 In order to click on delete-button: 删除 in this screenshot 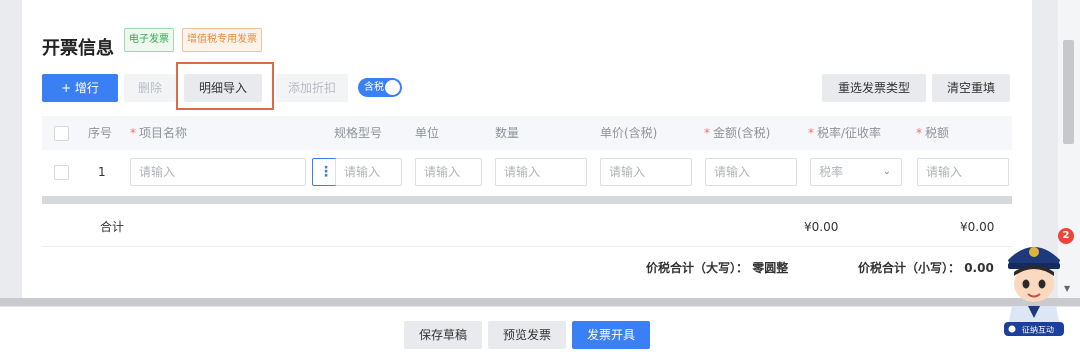, I will do `click(150, 88)`.